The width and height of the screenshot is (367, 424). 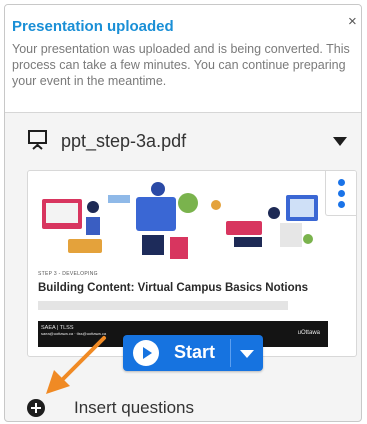 What do you see at coordinates (352, 21) in the screenshot?
I see `close-icon: ×` at bounding box center [352, 21].